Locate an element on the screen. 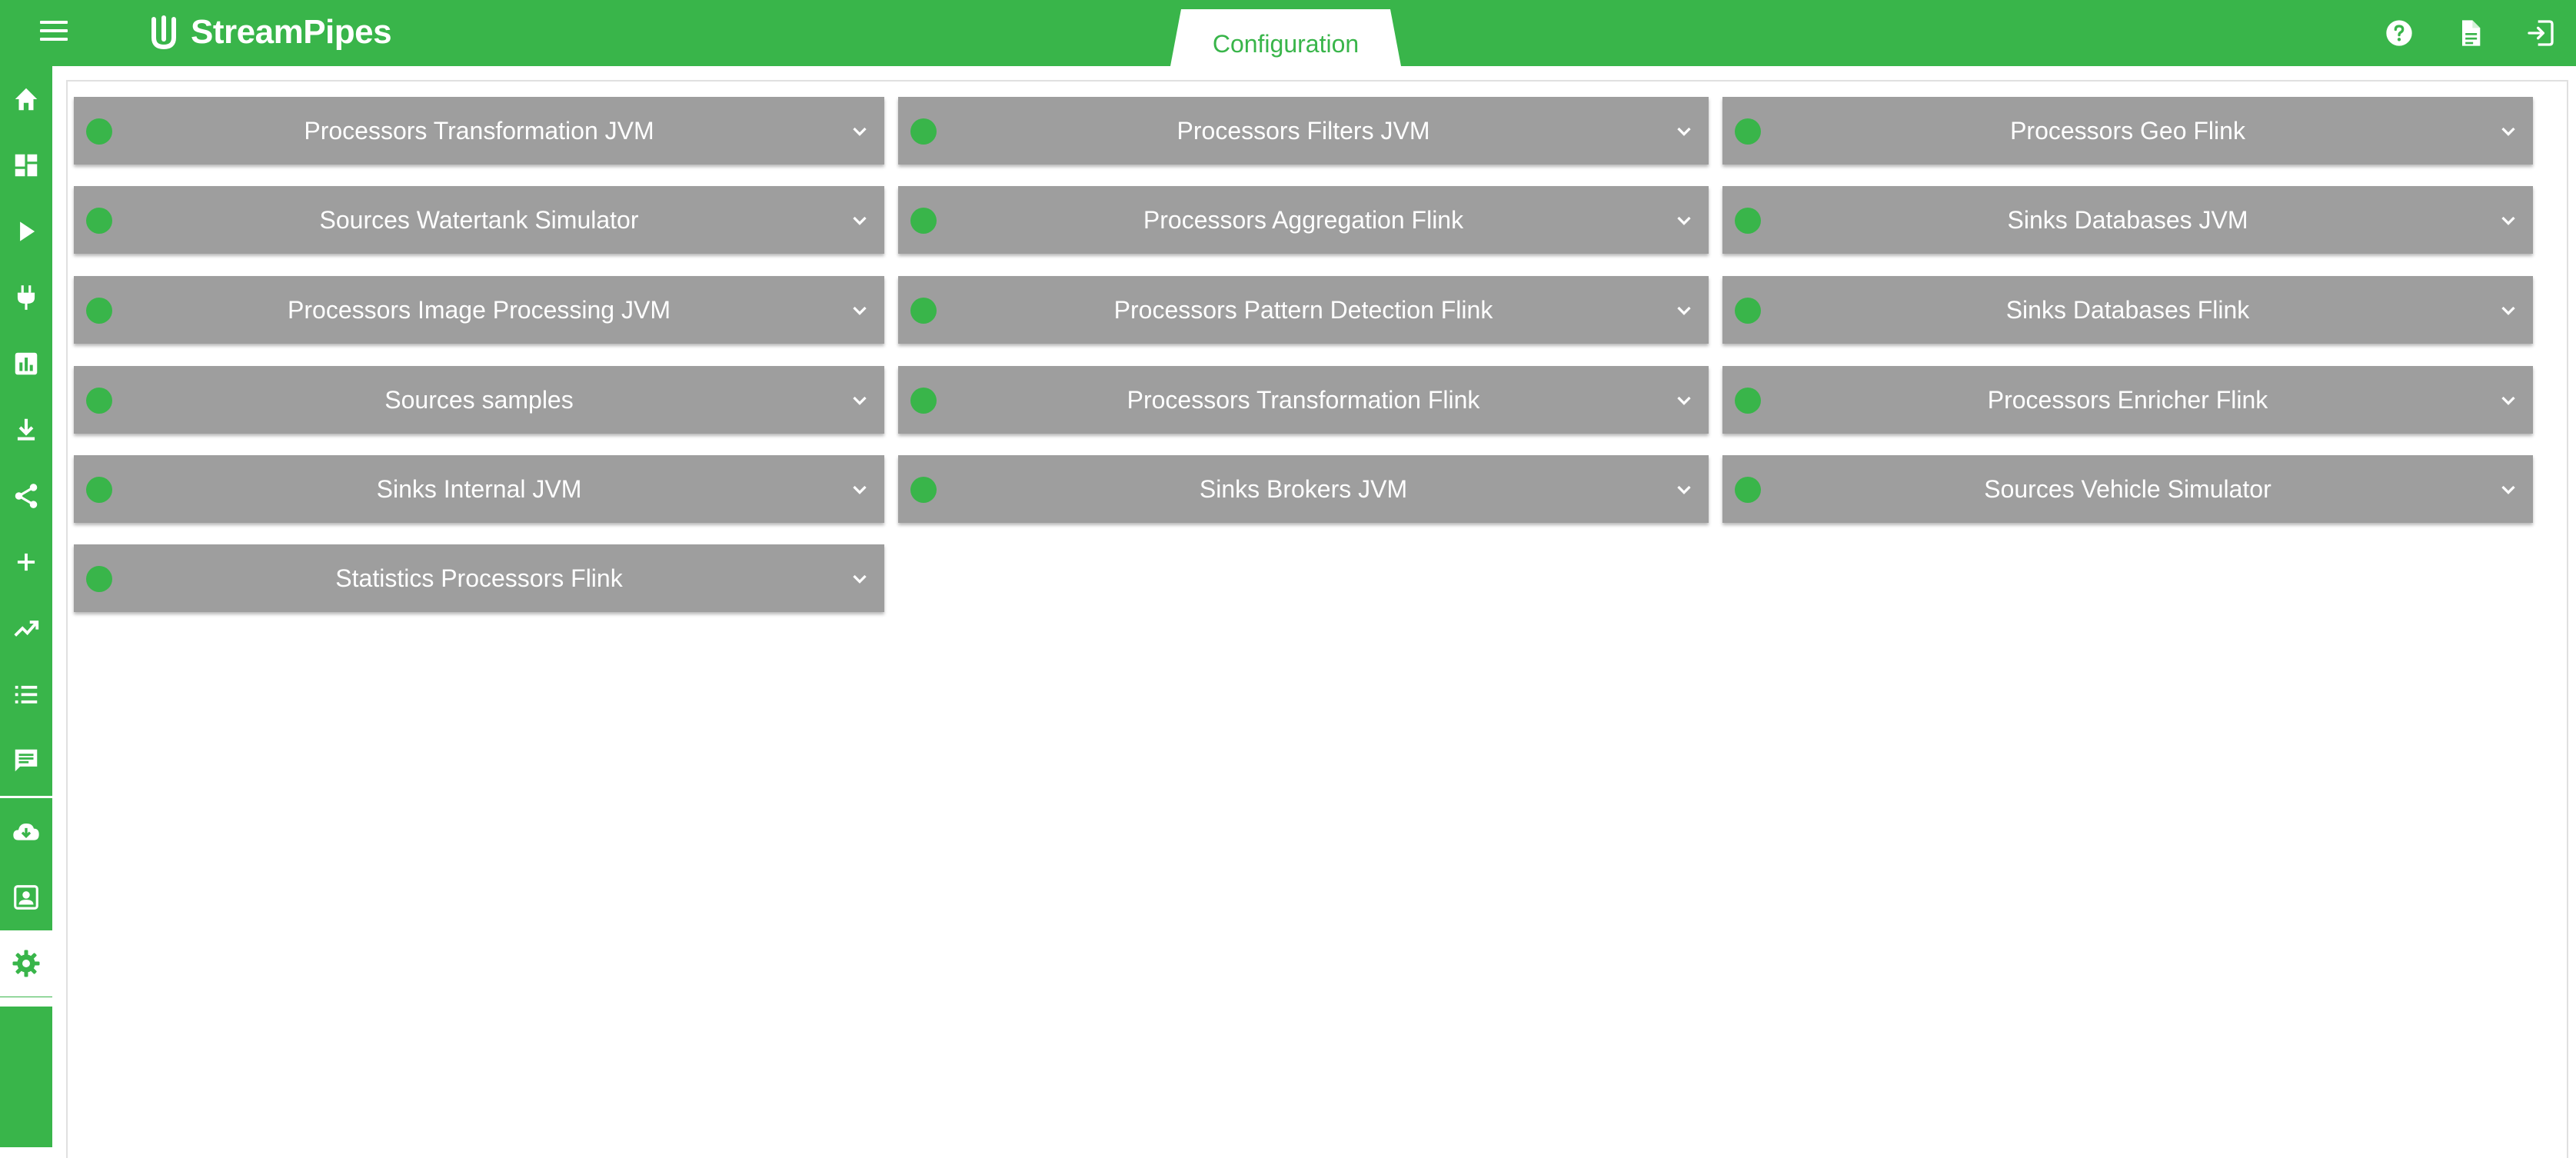  service-title: Processors Image Processing JVM is located at coordinates (479, 309).